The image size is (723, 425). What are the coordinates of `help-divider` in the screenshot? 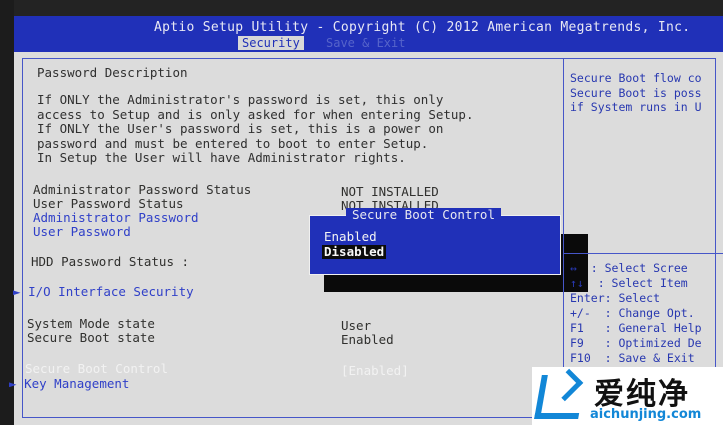 It's located at (643, 253).